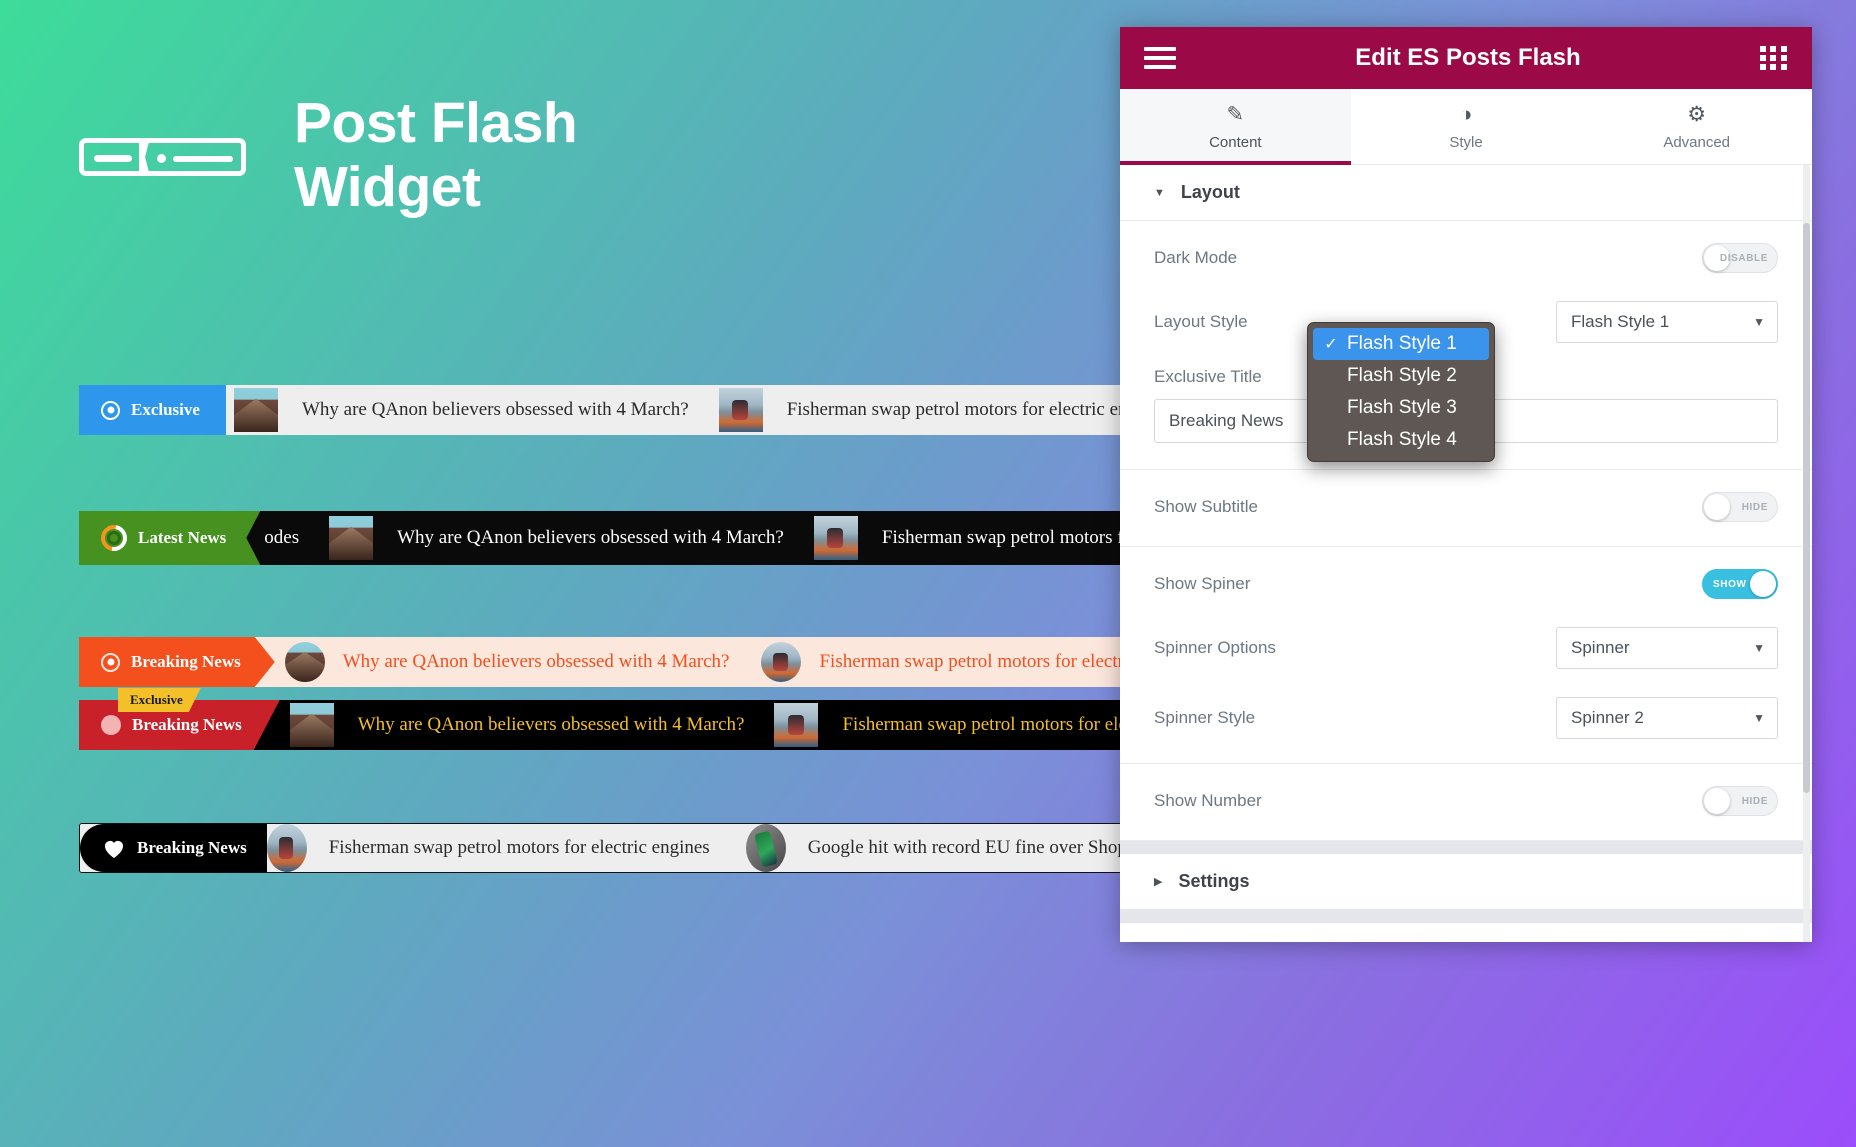  I want to click on spinner-options-select: Spinner ▼, so click(1667, 648).